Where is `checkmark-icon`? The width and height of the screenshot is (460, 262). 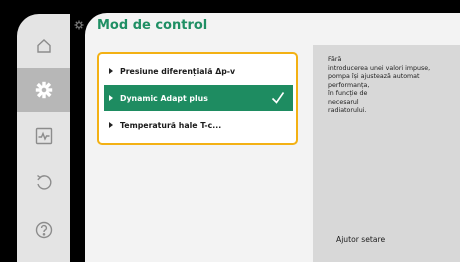
checkmark-icon is located at coordinates (278, 98).